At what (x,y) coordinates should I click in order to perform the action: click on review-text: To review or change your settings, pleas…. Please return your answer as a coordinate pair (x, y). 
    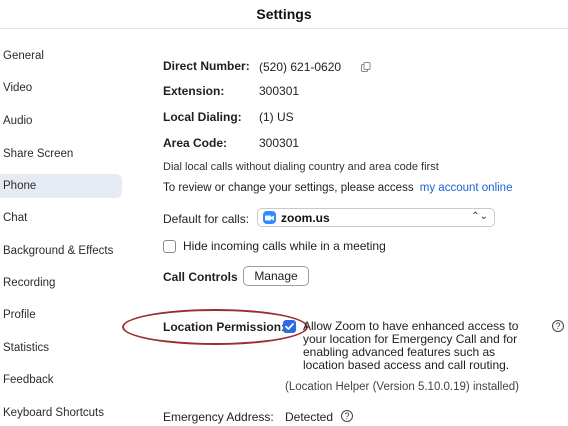
    Looking at the image, I should click on (288, 188).